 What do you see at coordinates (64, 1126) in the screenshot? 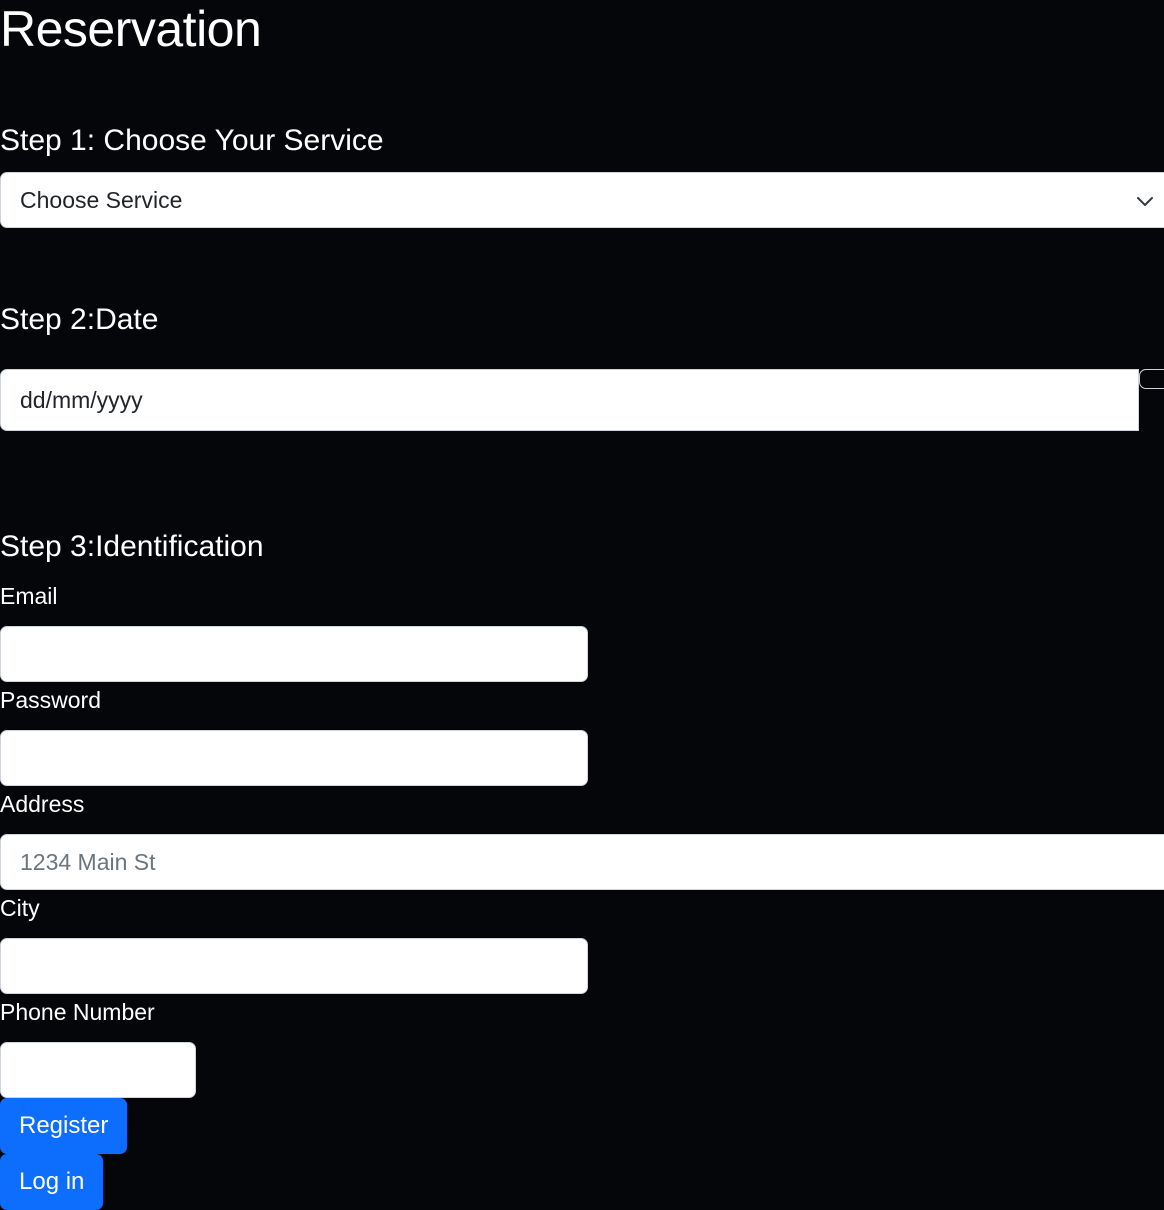
I see `register-button: Register` at bounding box center [64, 1126].